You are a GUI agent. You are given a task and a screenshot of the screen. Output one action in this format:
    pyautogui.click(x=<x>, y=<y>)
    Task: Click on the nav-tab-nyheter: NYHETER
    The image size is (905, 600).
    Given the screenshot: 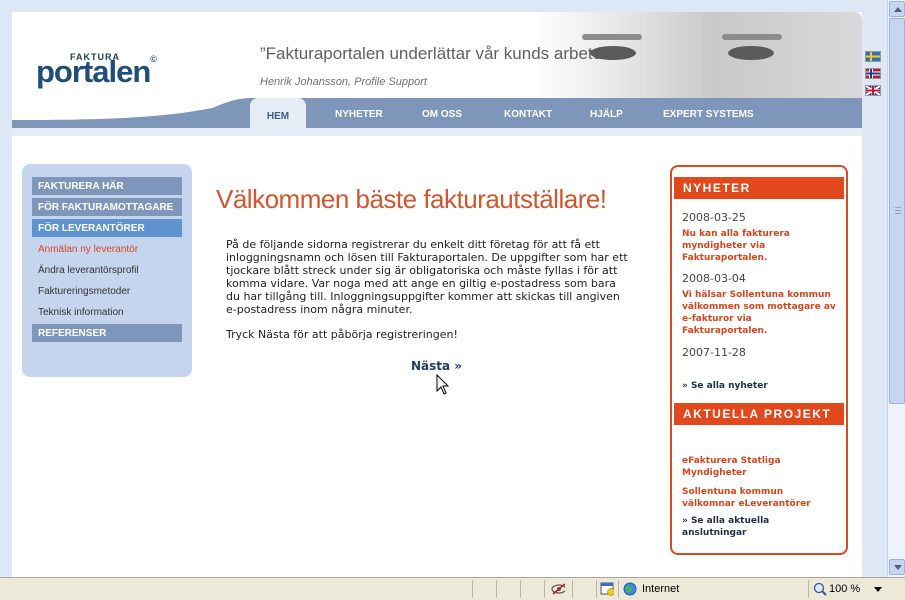 What is the action you would take?
    pyautogui.click(x=359, y=114)
    